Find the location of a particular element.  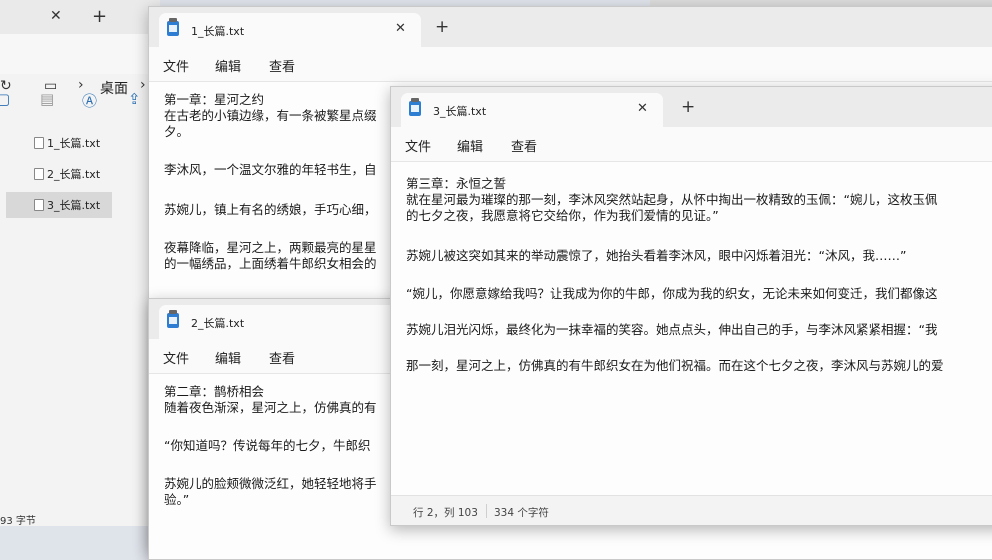

text-line: 李沐风，一个温文尔雅的年轻书生，自 is located at coordinates (270, 169).